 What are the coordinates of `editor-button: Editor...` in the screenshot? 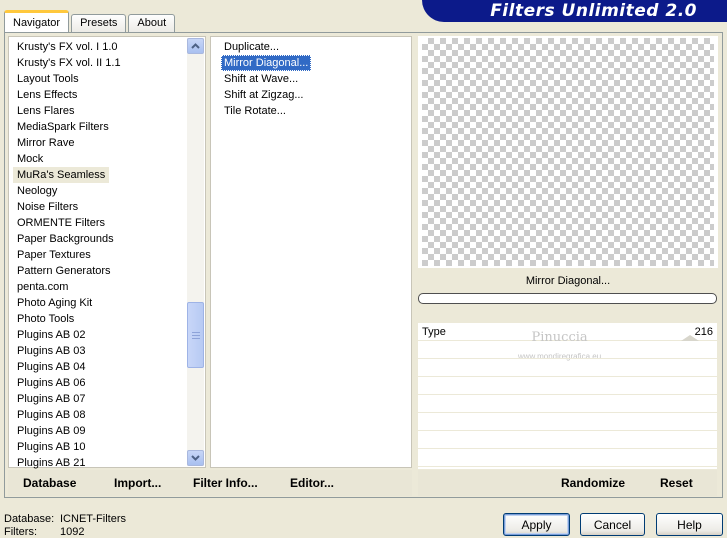 It's located at (312, 483).